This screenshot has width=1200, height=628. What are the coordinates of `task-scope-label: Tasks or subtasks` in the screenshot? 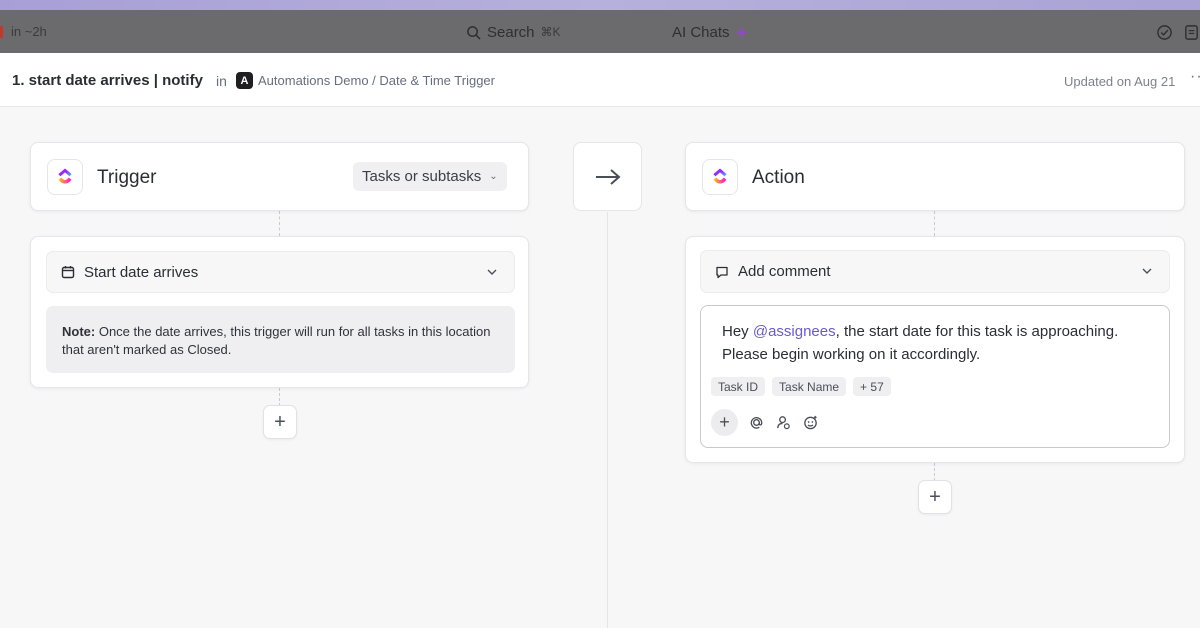 It's located at (422, 176).